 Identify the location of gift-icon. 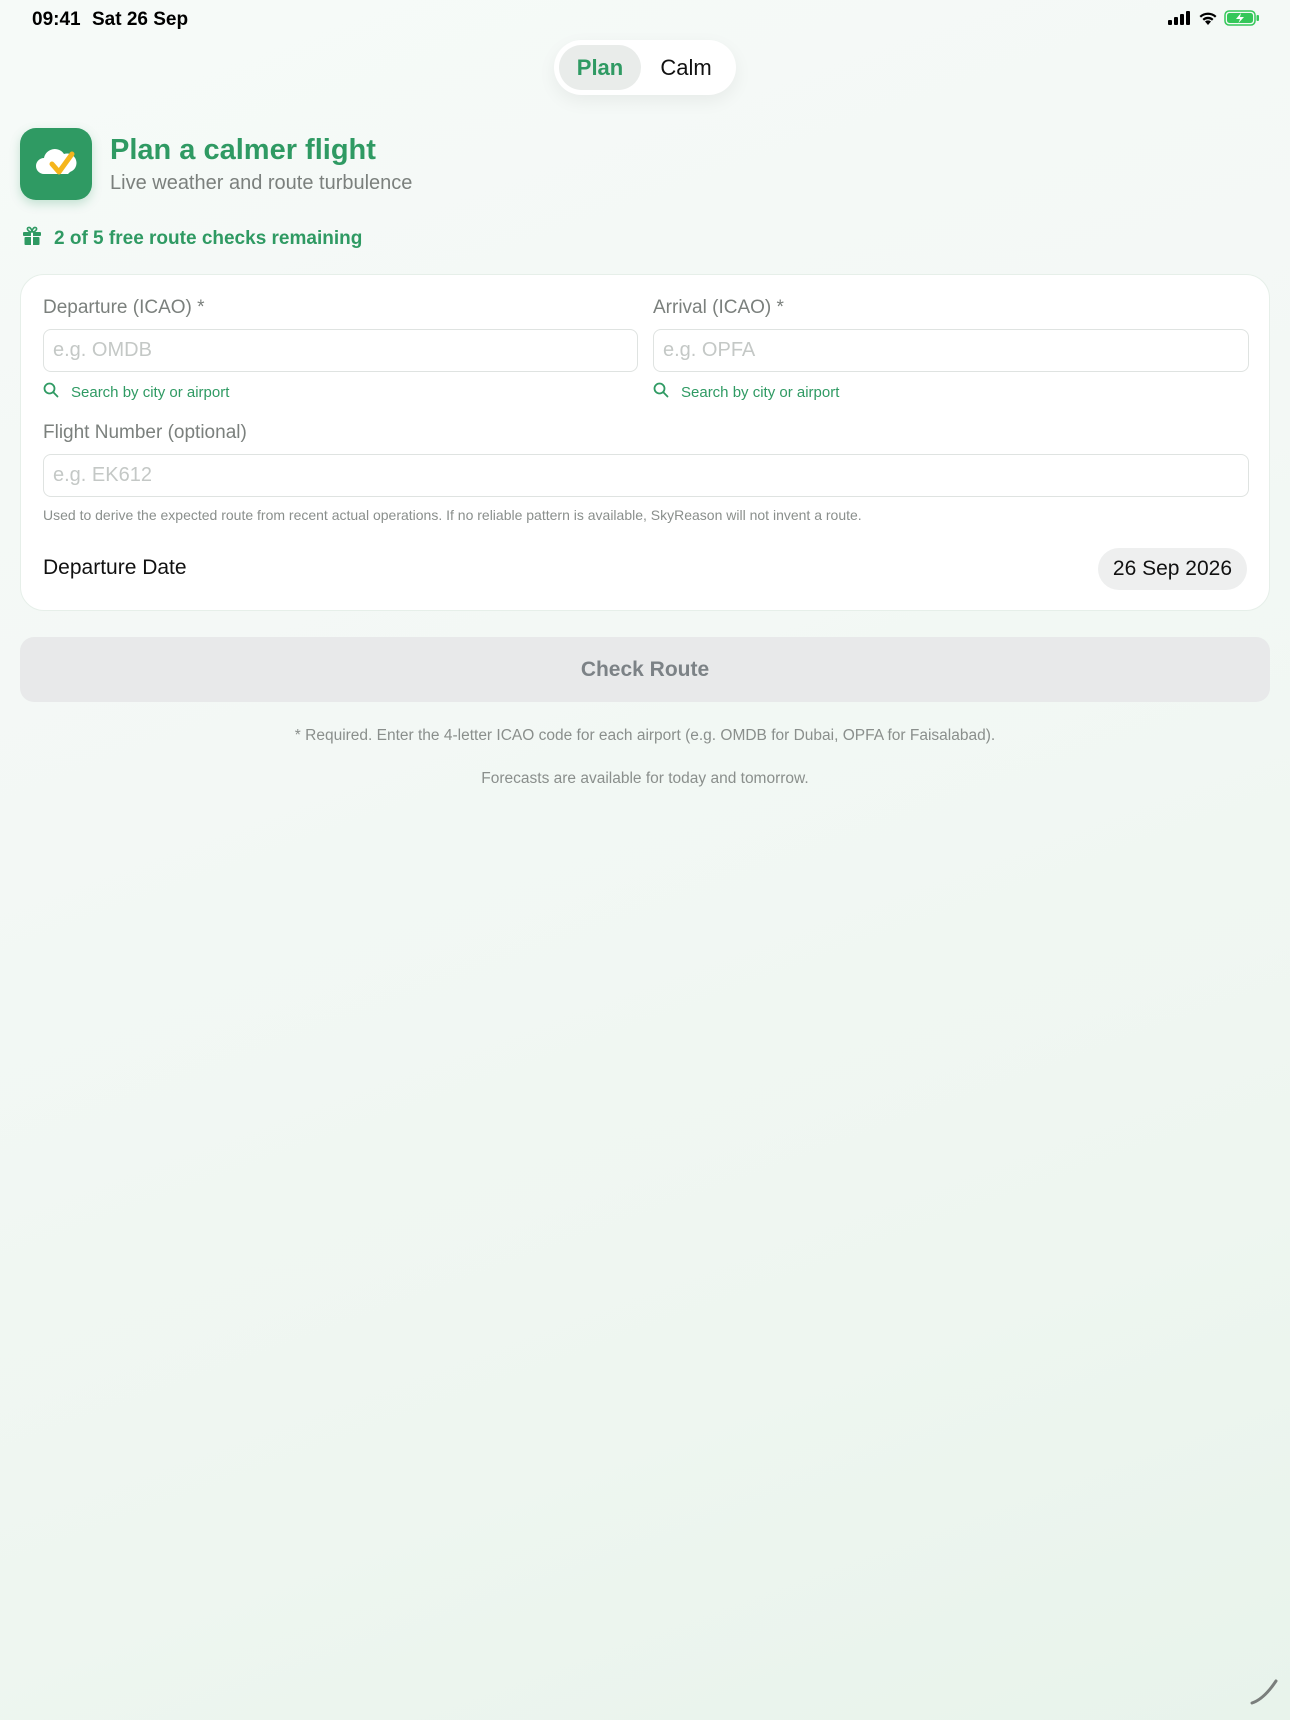
(32, 238).